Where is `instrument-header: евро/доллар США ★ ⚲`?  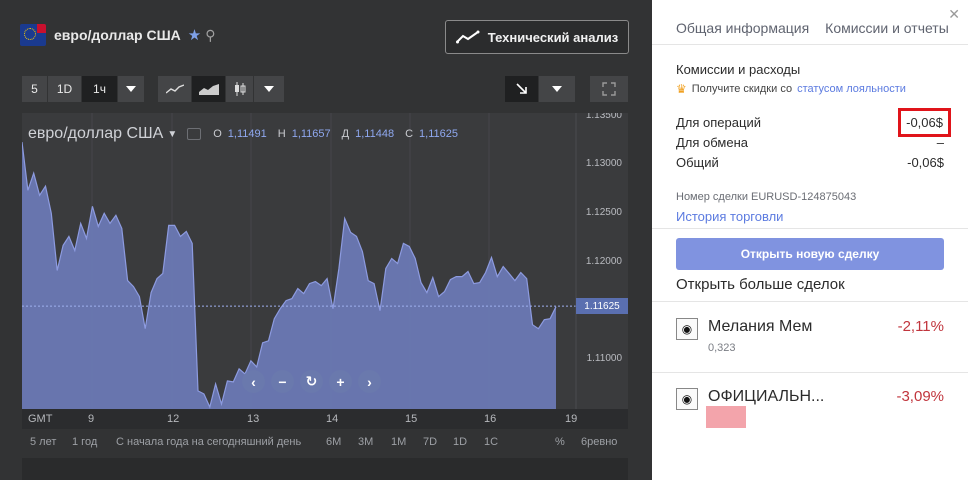 instrument-header: евро/доллар США ★ ⚲ is located at coordinates (118, 35).